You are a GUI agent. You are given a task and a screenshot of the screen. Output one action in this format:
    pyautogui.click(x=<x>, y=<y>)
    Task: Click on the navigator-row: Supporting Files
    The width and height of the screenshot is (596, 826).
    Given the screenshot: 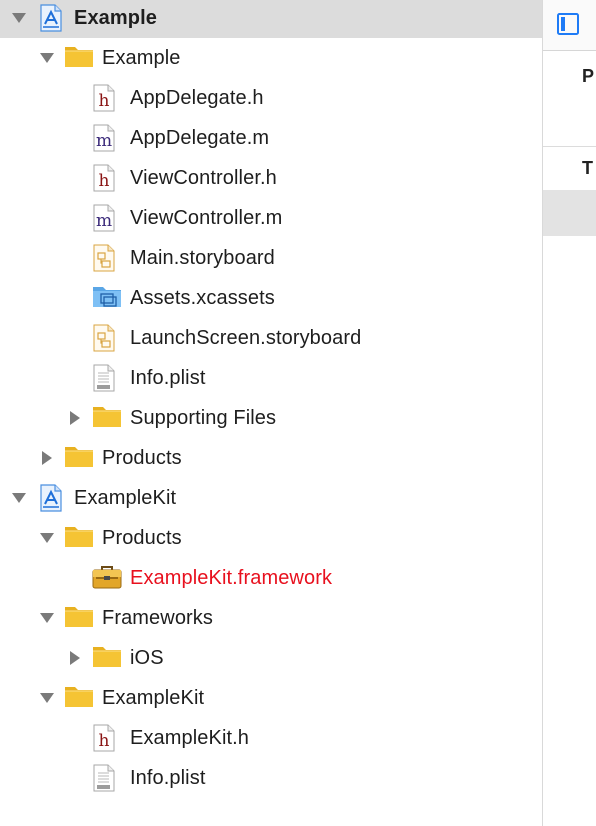 What is the action you would take?
    pyautogui.click(x=271, y=418)
    